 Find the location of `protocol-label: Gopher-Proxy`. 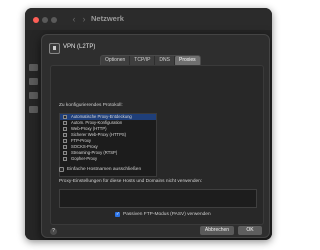

protocol-label: Gopher-Proxy is located at coordinates (84, 158).